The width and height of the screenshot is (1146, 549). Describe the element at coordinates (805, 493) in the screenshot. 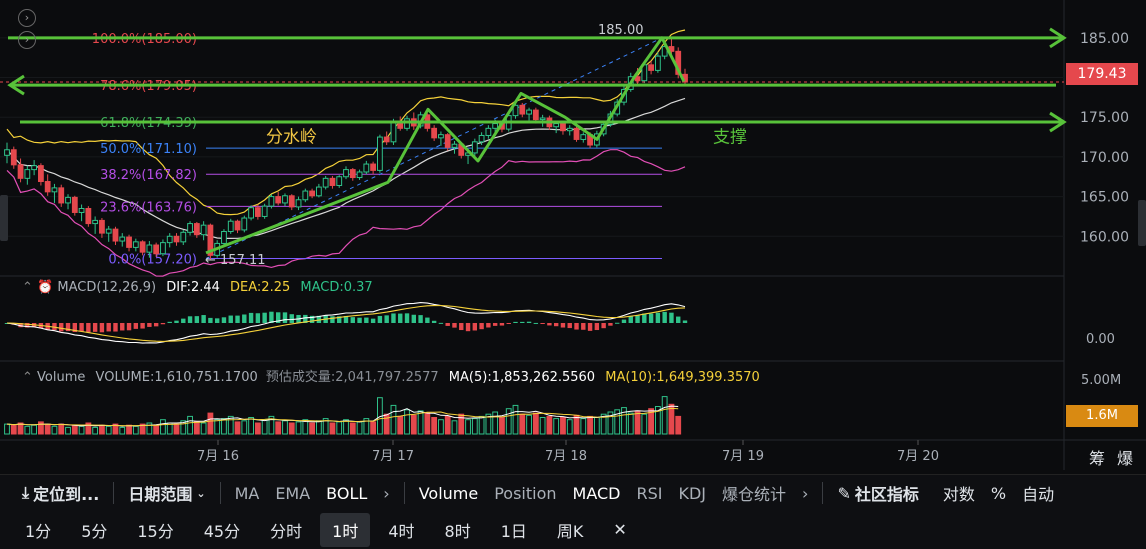

I see `indicator-more-chevron-icon: ›` at that location.